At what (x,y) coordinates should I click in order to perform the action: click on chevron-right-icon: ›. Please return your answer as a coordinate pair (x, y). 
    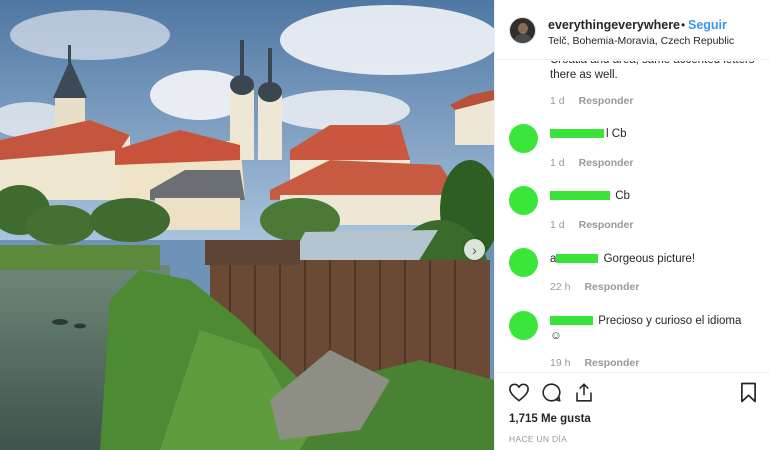
    Looking at the image, I should click on (474, 249).